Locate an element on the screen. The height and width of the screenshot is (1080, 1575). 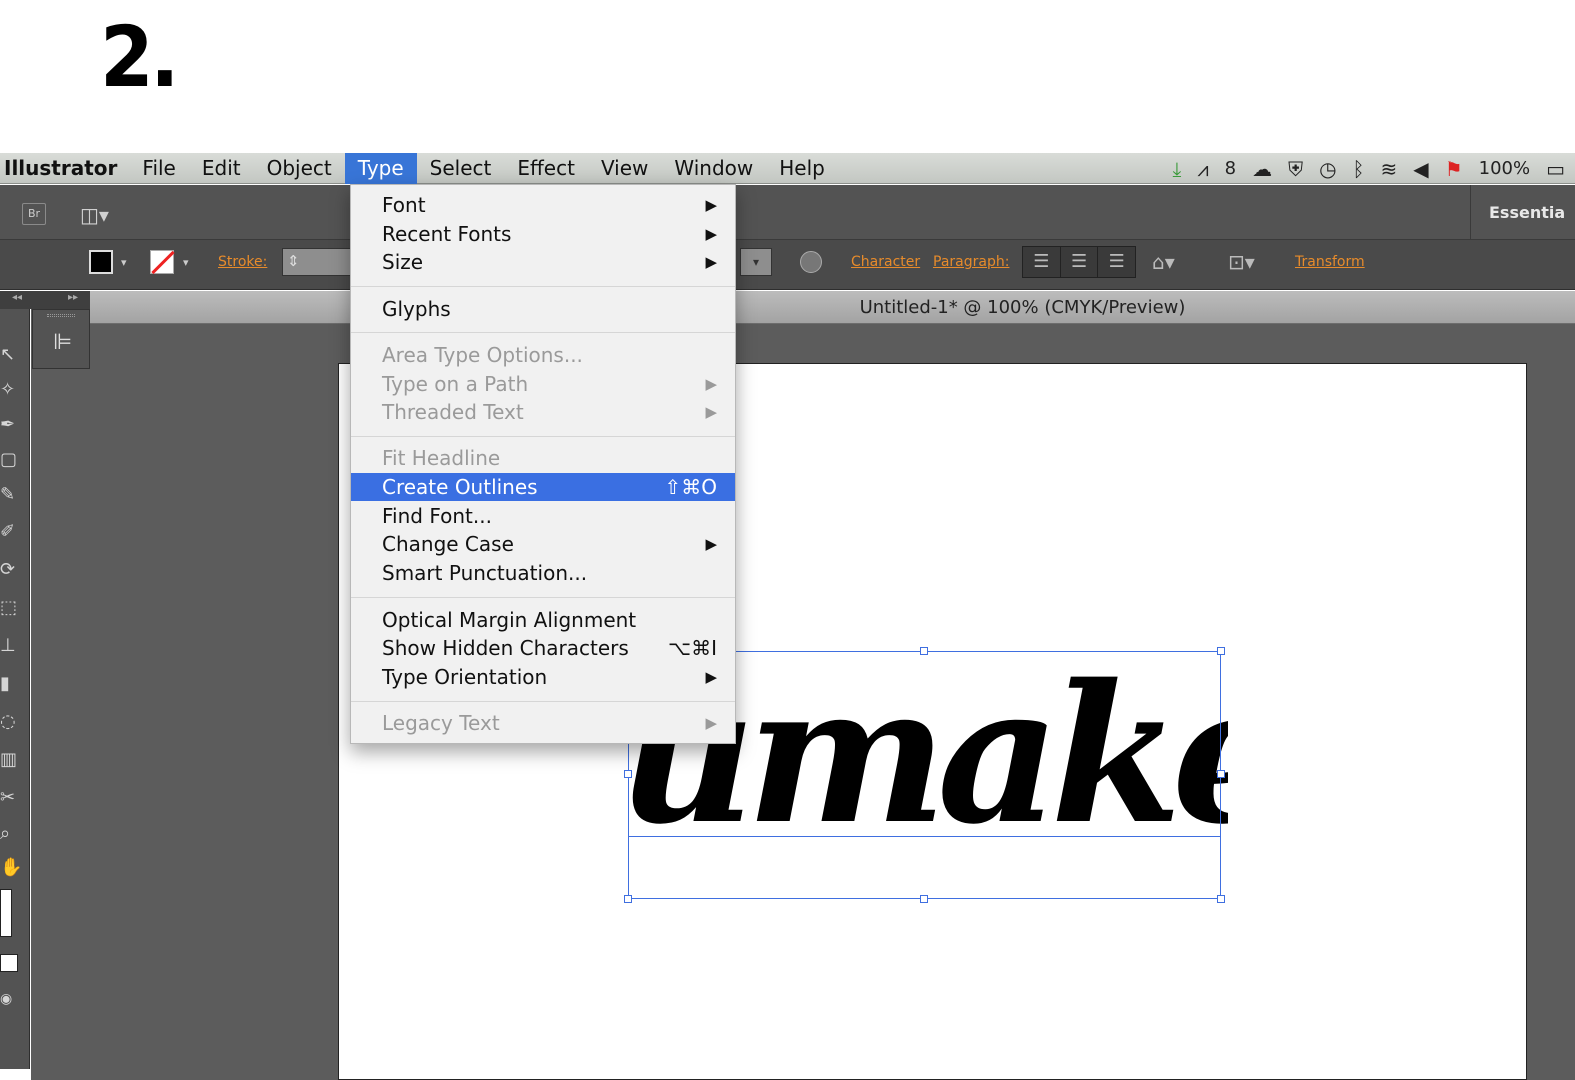
menu-item-label: Font is located at coordinates (404, 205).